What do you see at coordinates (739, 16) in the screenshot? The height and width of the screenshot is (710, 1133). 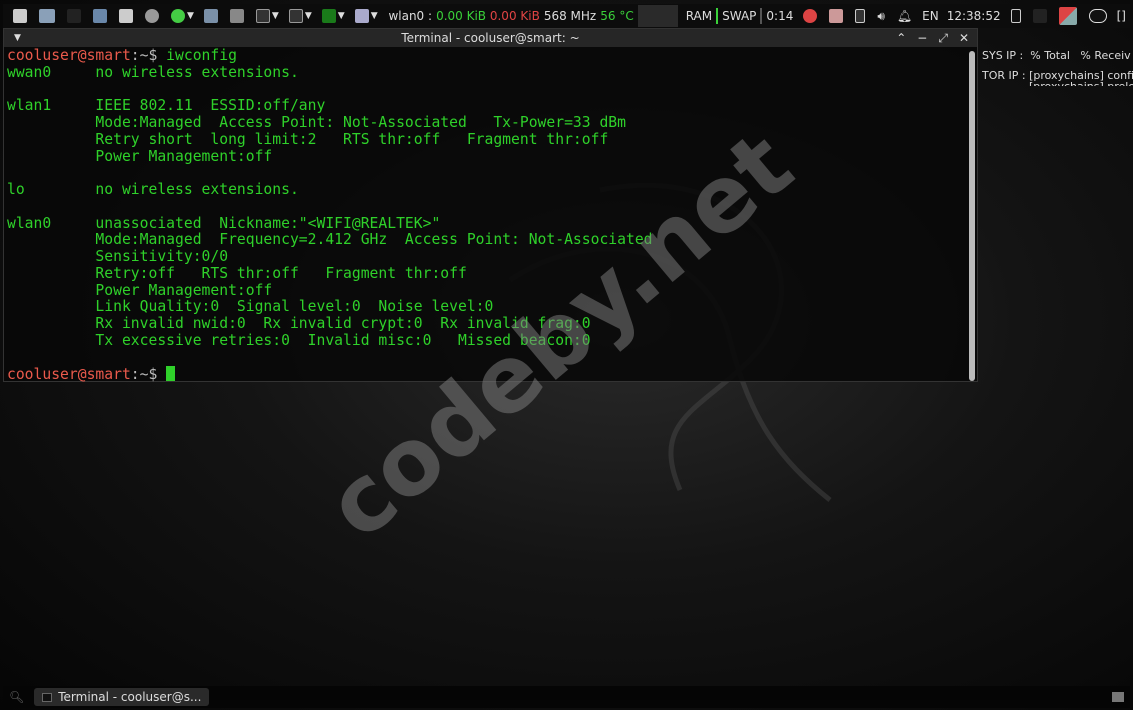 I see `swap-label: SWAP` at bounding box center [739, 16].